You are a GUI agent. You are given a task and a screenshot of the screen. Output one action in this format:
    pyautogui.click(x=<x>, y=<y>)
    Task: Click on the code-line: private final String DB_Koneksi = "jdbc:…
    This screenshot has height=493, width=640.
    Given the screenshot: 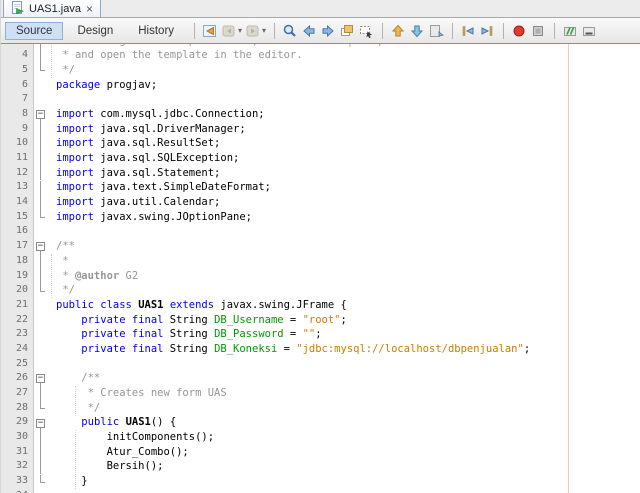 What is the action you would take?
    pyautogui.click(x=343, y=349)
    